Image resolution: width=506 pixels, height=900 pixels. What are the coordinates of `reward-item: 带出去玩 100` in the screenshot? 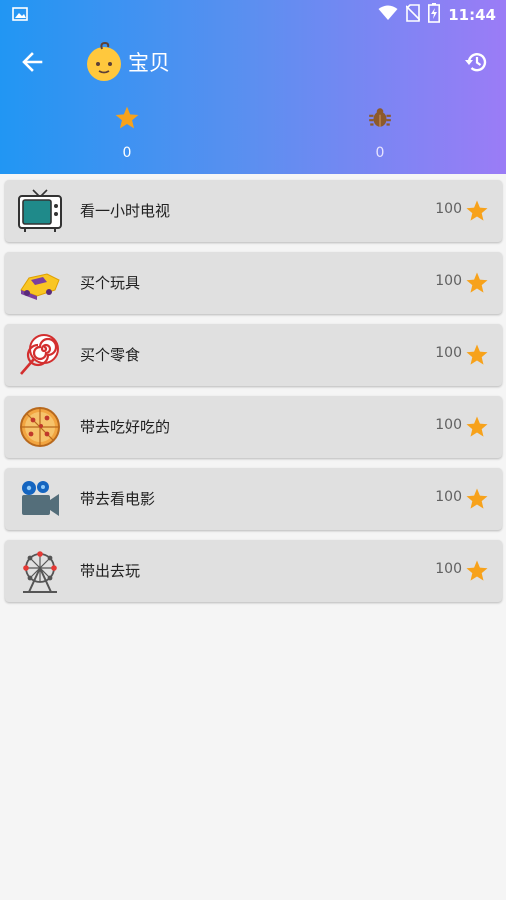 It's located at (253, 571).